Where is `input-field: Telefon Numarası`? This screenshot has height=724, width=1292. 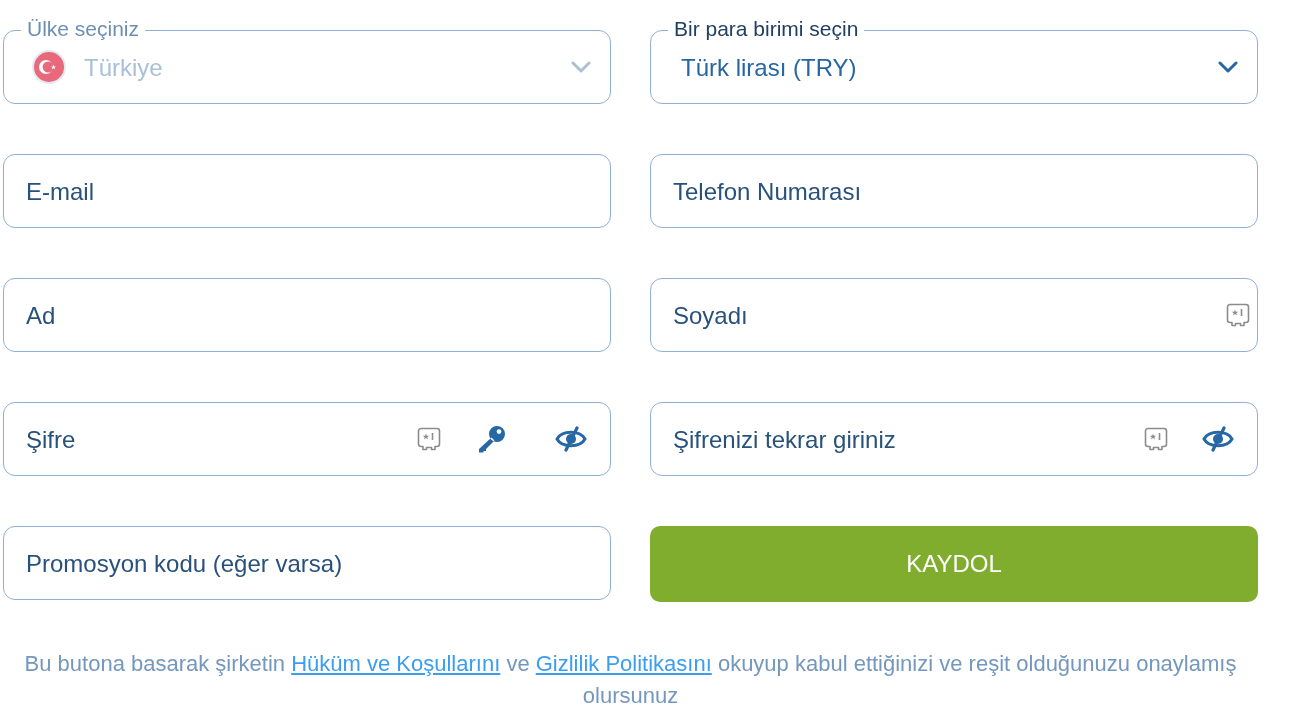
input-field: Telefon Numarası is located at coordinates (954, 191).